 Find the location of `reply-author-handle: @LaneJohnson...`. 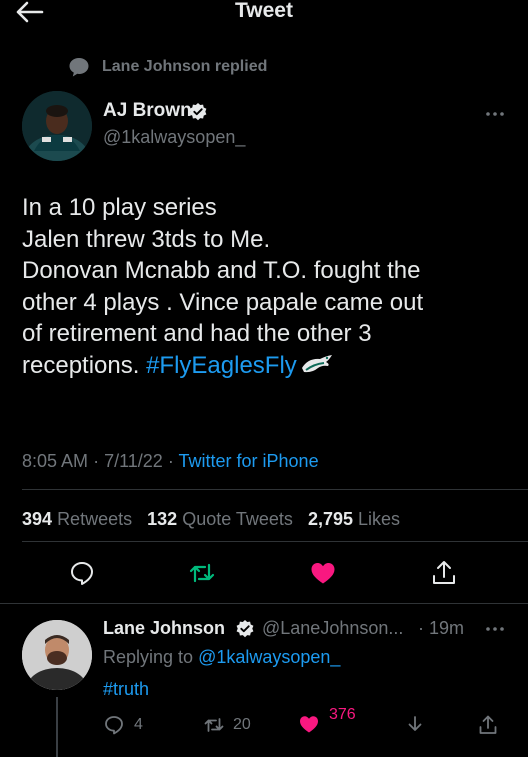

reply-author-handle: @LaneJohnson... is located at coordinates (332, 628).